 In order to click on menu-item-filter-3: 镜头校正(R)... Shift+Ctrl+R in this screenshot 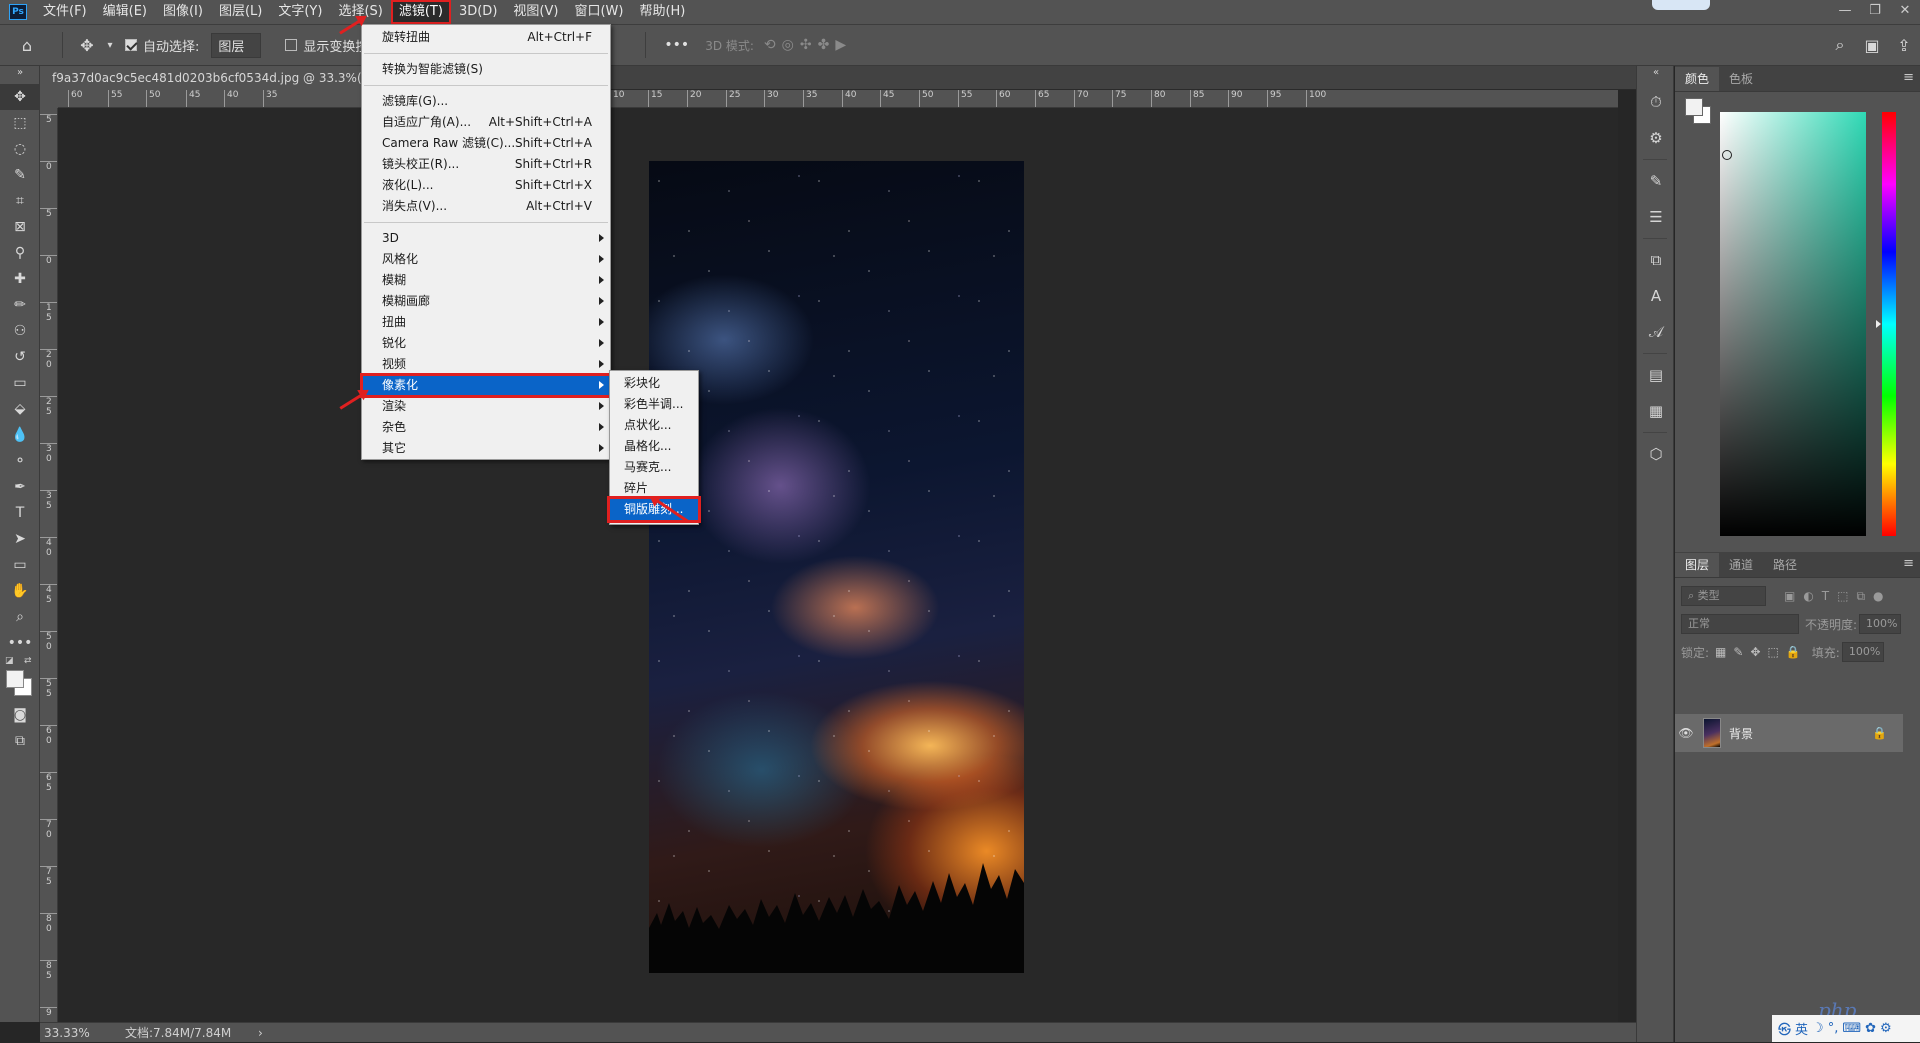, I will do `click(486, 164)`.